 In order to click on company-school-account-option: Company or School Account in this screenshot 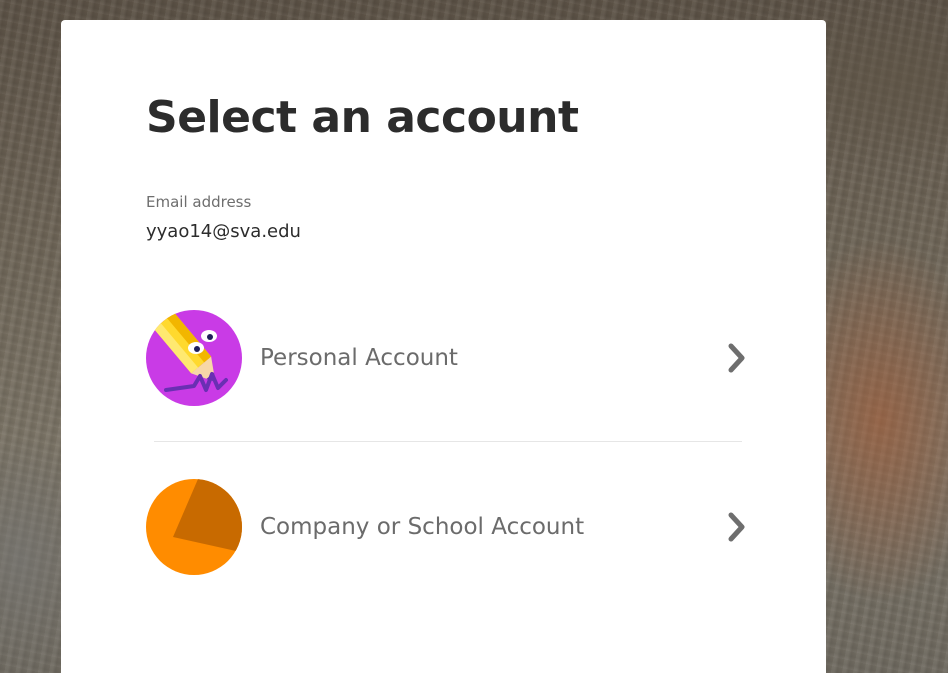, I will do `click(447, 527)`.